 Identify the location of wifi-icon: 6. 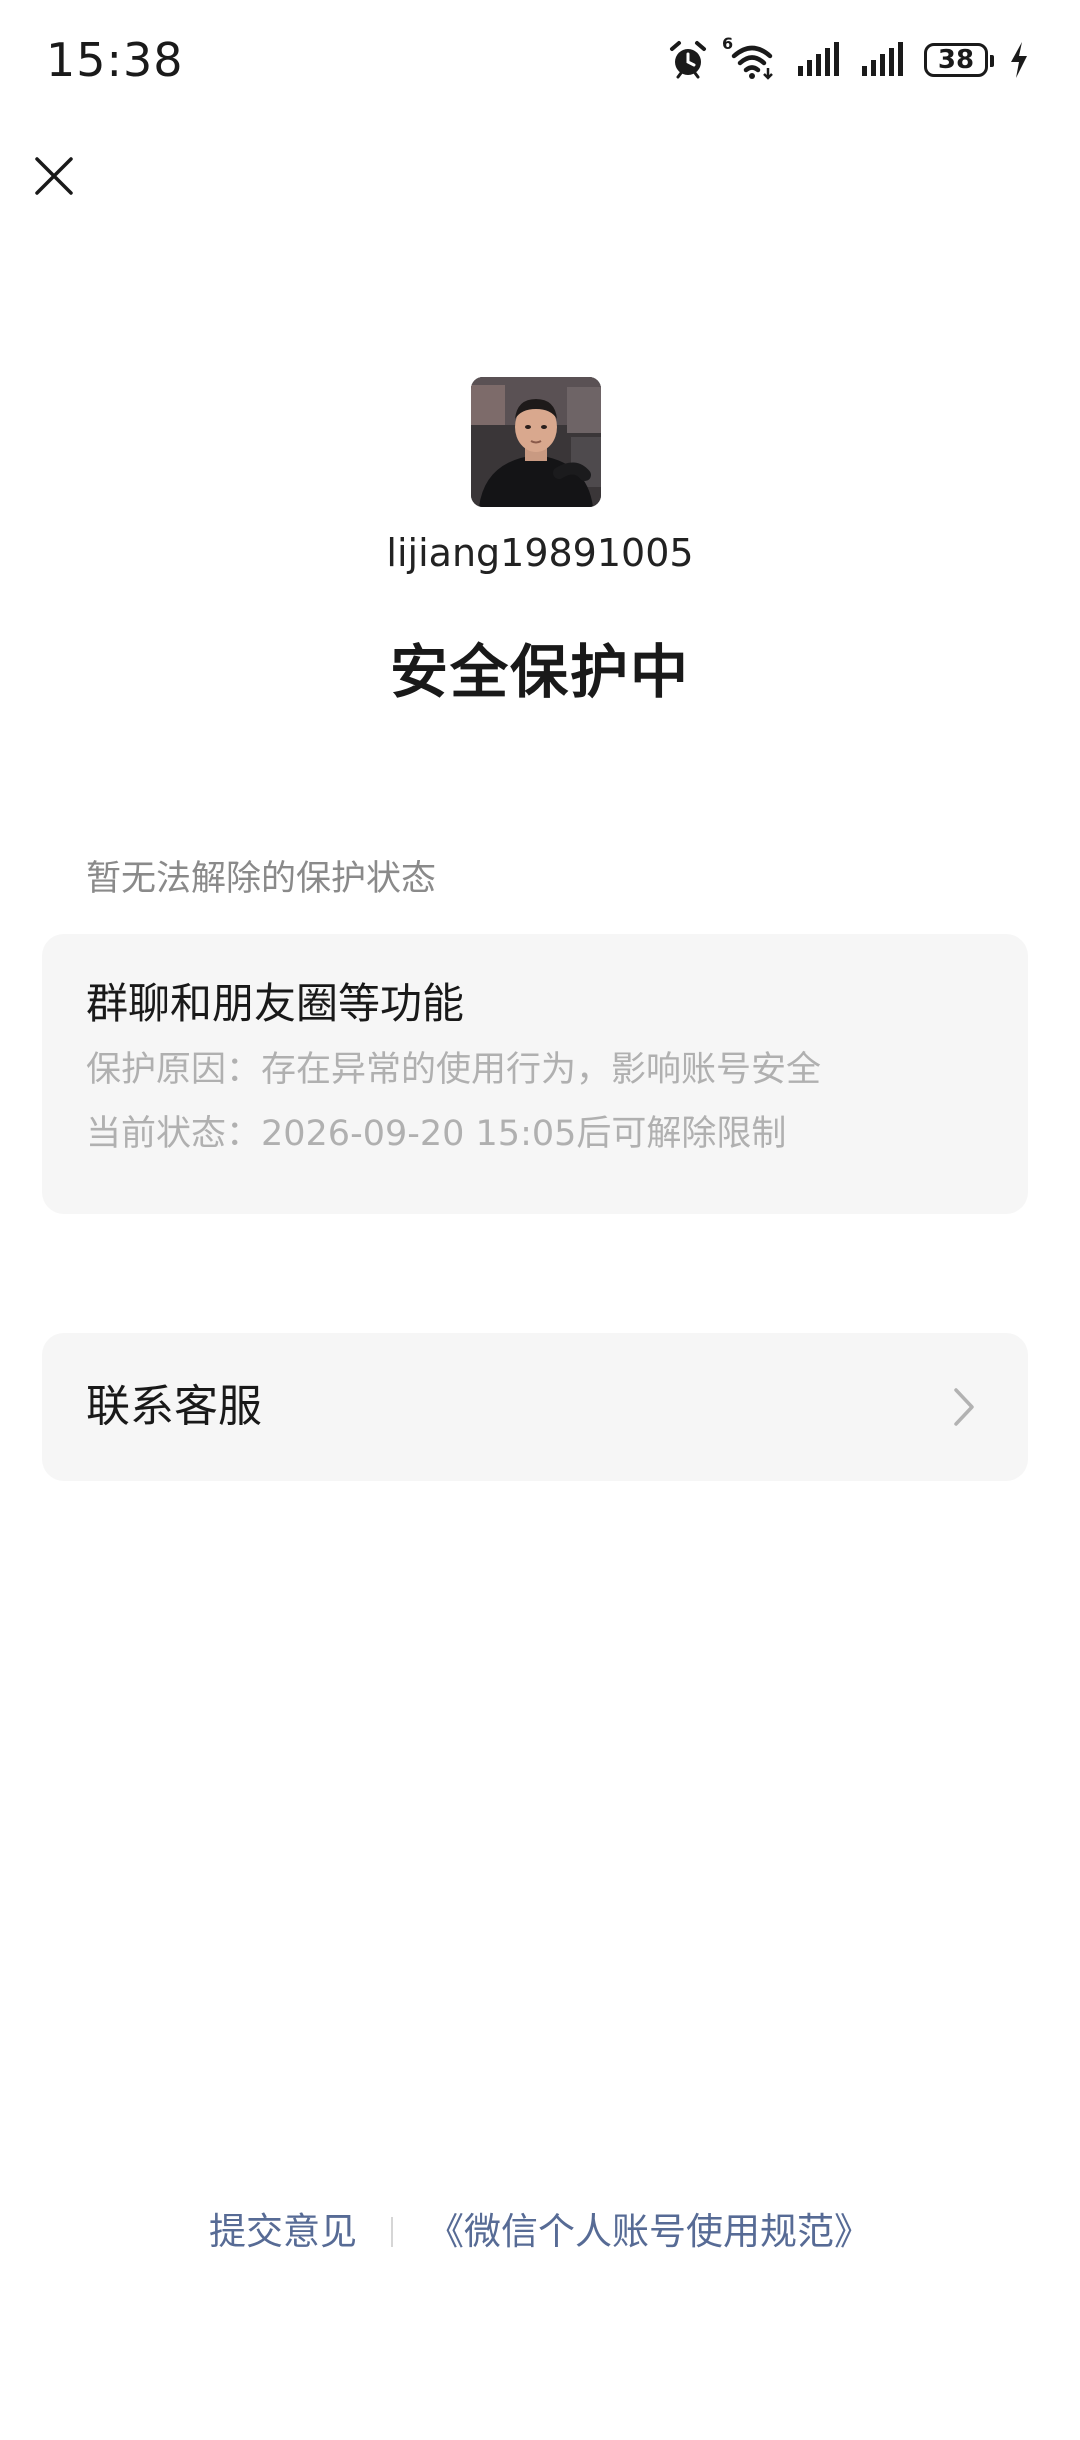
(749, 57).